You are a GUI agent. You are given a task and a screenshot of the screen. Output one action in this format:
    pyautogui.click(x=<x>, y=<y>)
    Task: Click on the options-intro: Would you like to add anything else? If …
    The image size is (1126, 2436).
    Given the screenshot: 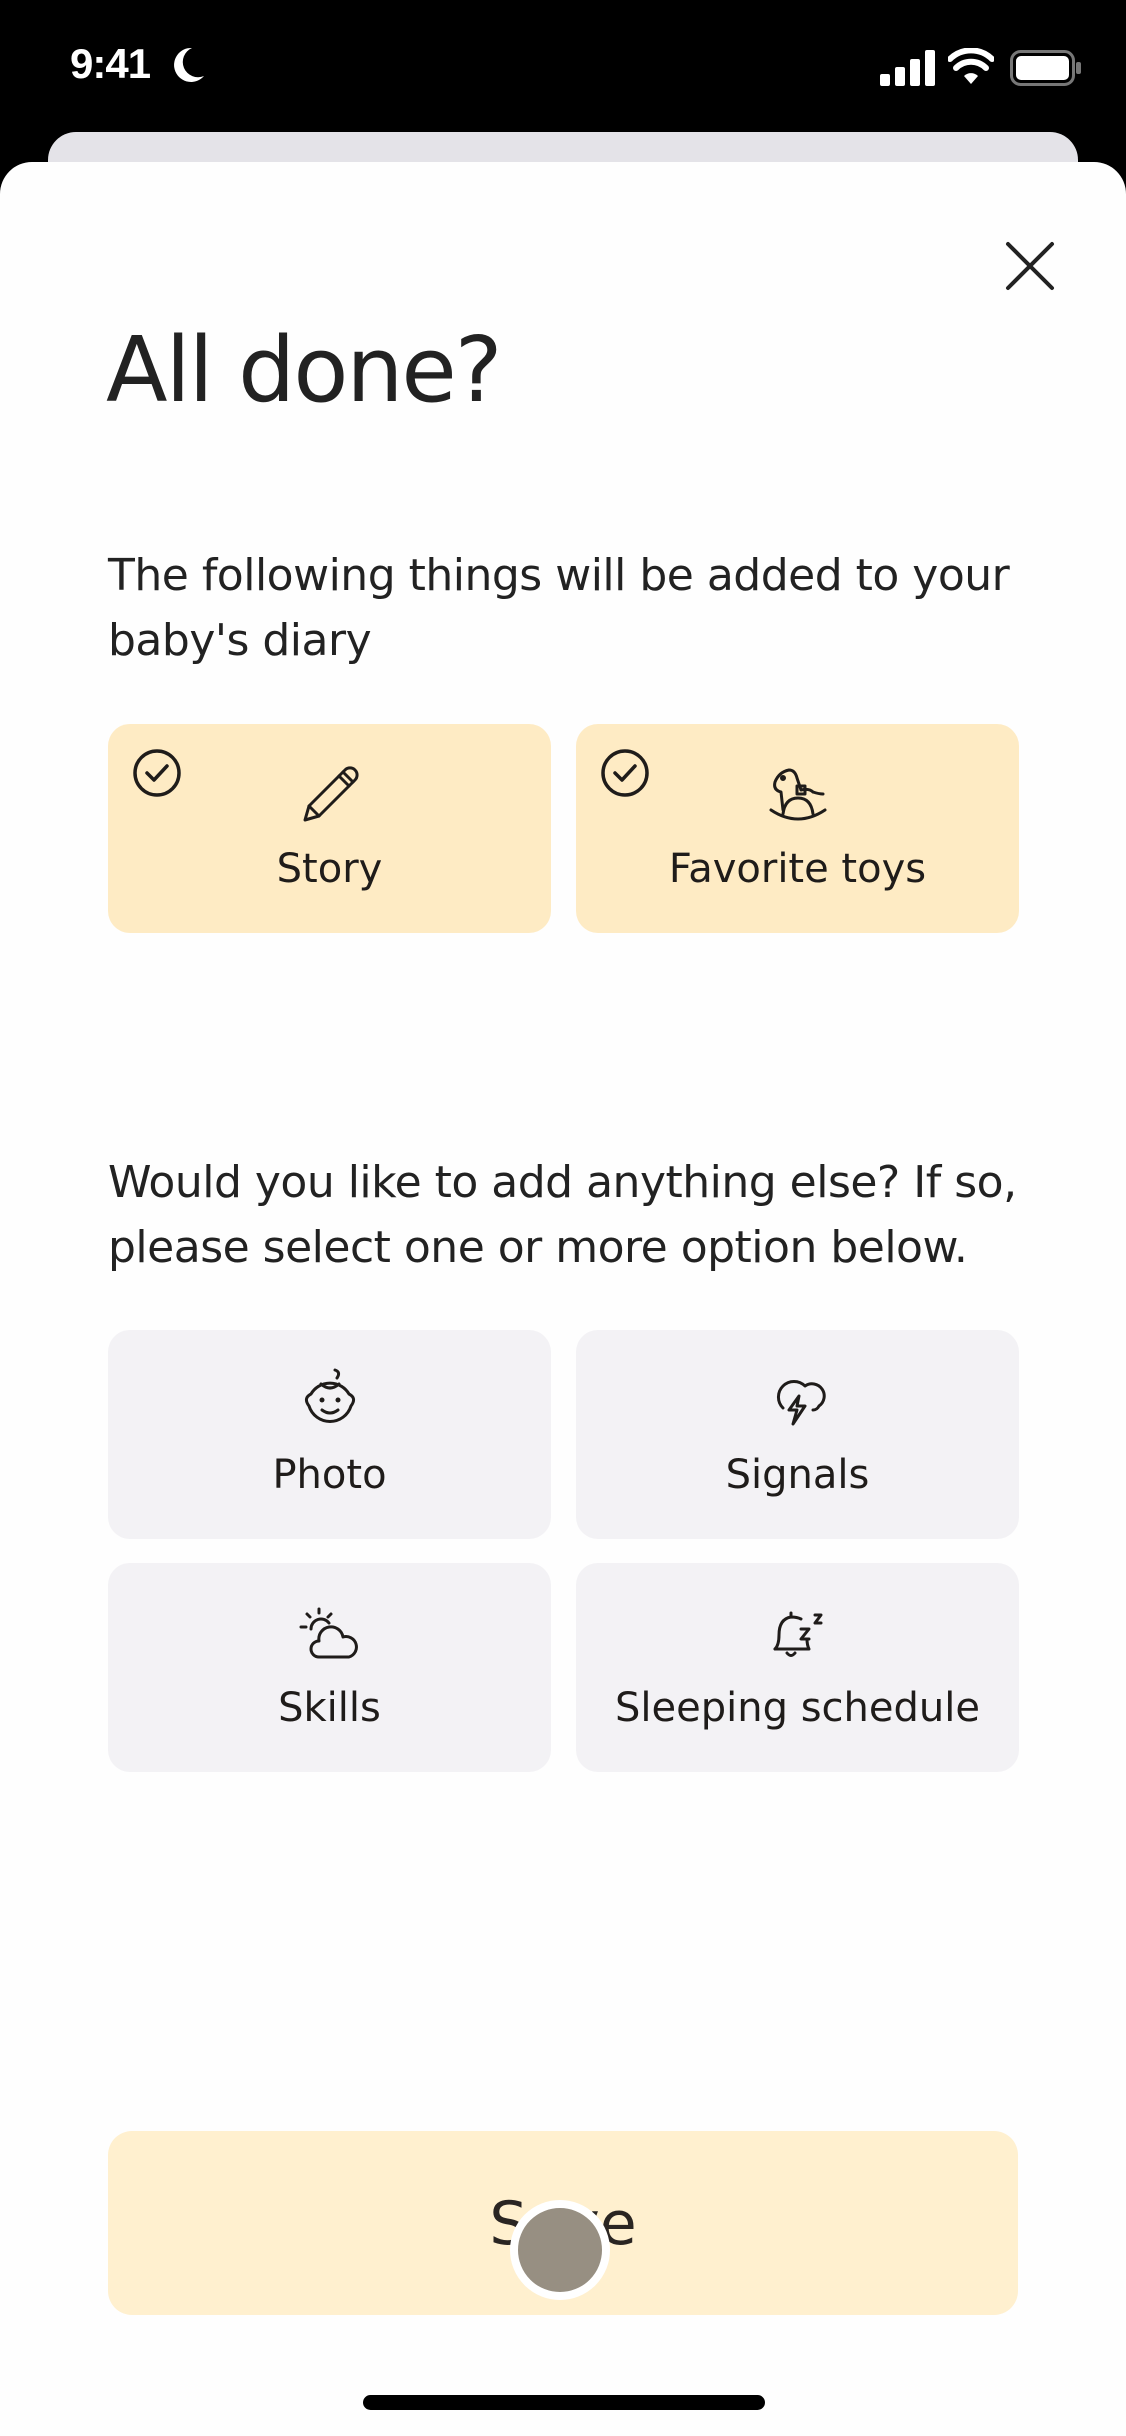 What is the action you would take?
    pyautogui.click(x=562, y=1215)
    